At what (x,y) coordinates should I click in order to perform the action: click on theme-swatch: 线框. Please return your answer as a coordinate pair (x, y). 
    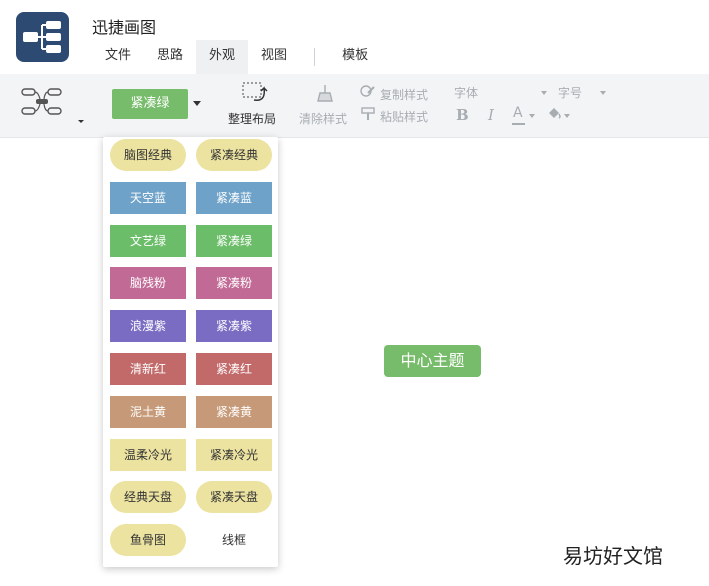
    Looking at the image, I should click on (234, 540).